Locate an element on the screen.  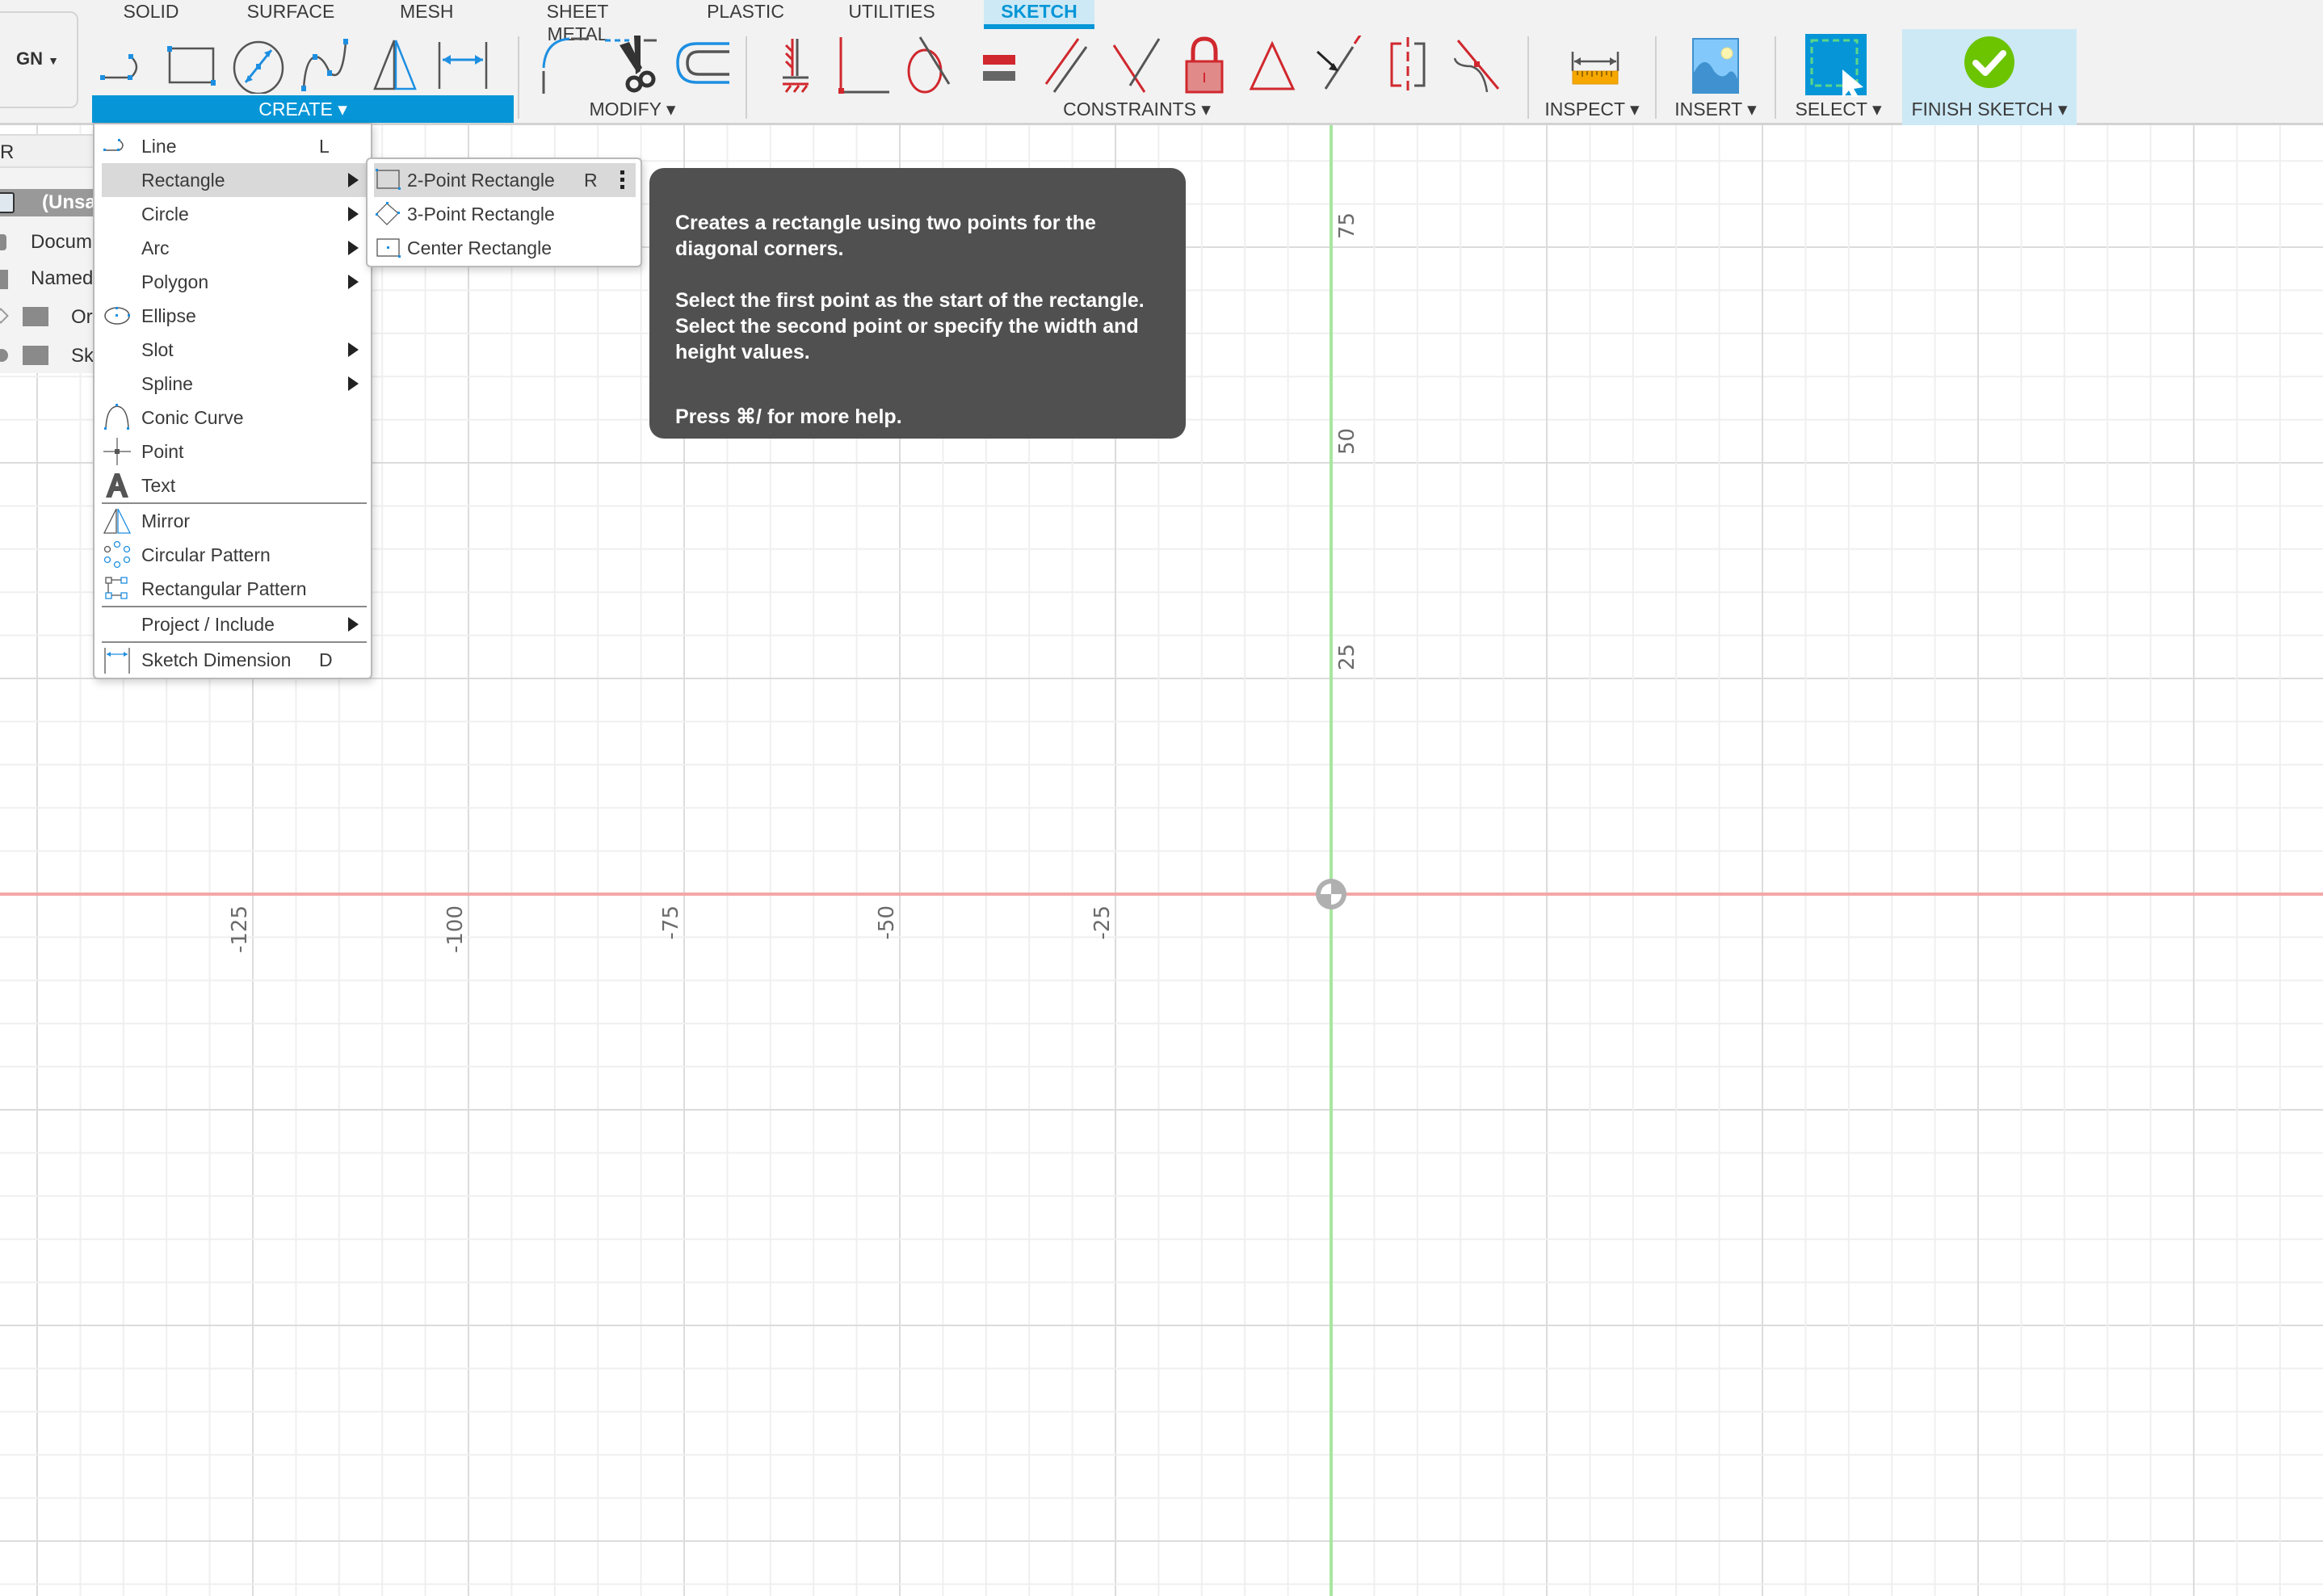
submenu-item-center-rectangle: Center Rectangle is located at coordinates (505, 248).